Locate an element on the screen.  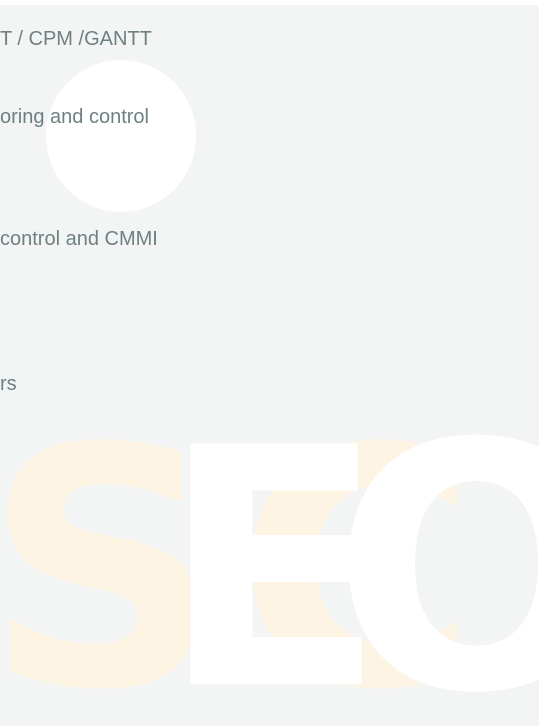
text-line-quality-cmmi: control and CMMI is located at coordinates (79, 239).